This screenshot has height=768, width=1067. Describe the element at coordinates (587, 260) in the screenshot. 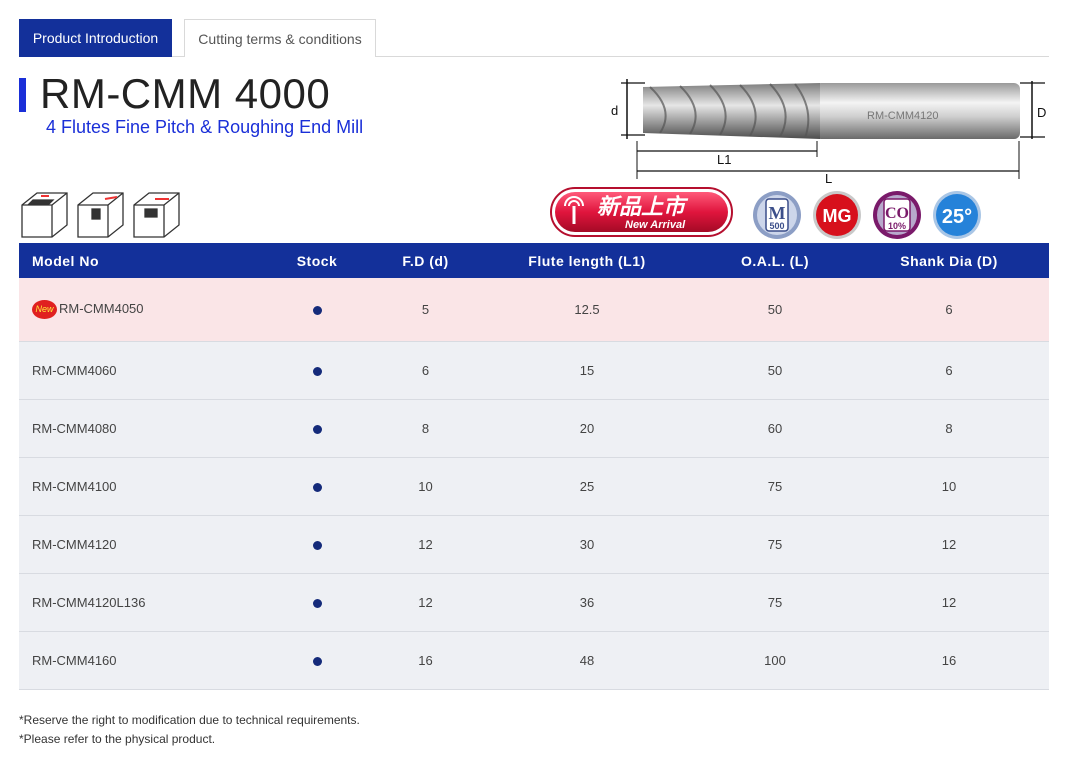

I see `header-flute-length: Flute length (L1)` at that location.